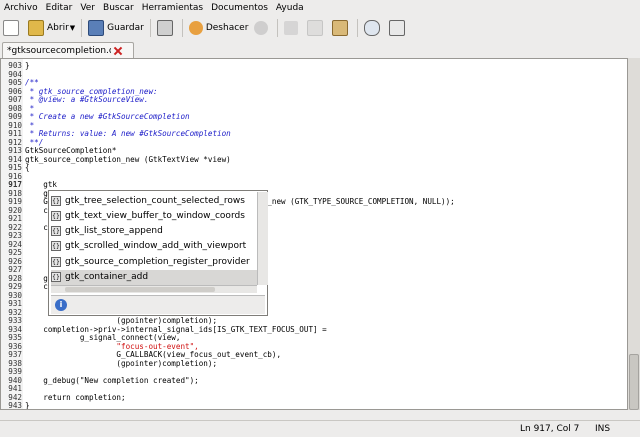 Image resolution: width=640 pixels, height=437 pixels. What do you see at coordinates (118, 8) in the screenshot?
I see `menu-buscar: Buscar` at bounding box center [118, 8].